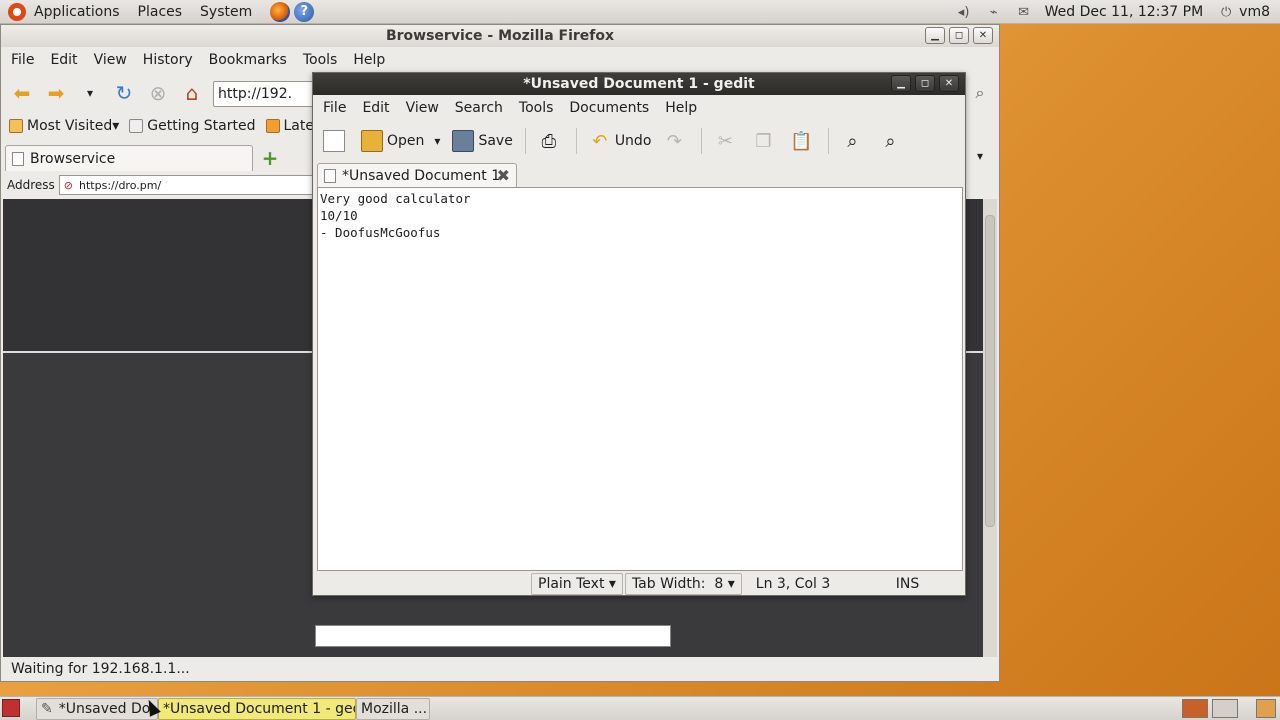 This screenshot has height=720, width=1280. Describe the element at coordinates (270, 158) in the screenshot. I see `new-tab-icon: +` at that location.